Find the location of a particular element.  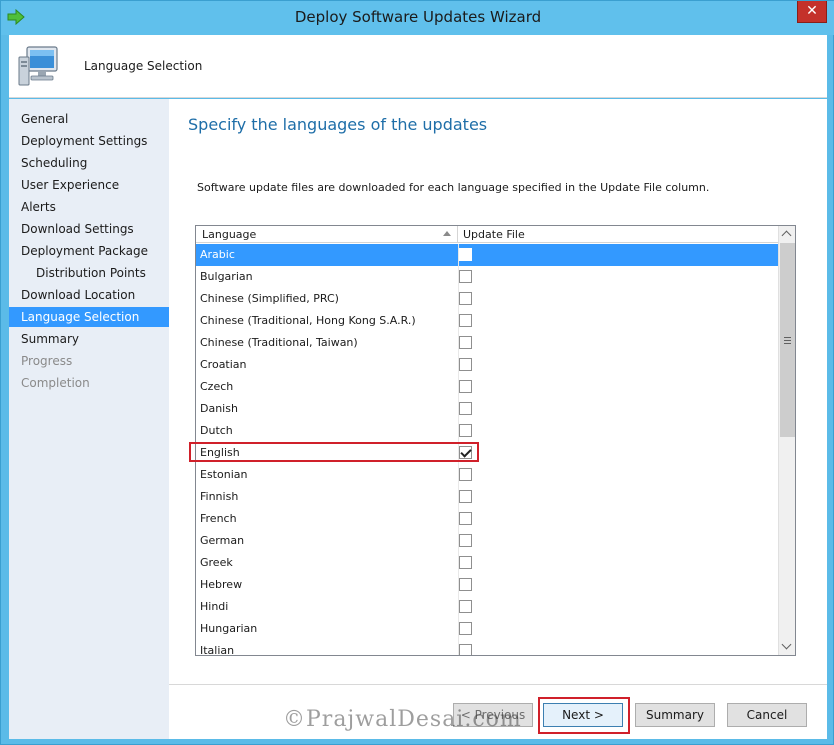

next-highlight-box is located at coordinates (584, 715).